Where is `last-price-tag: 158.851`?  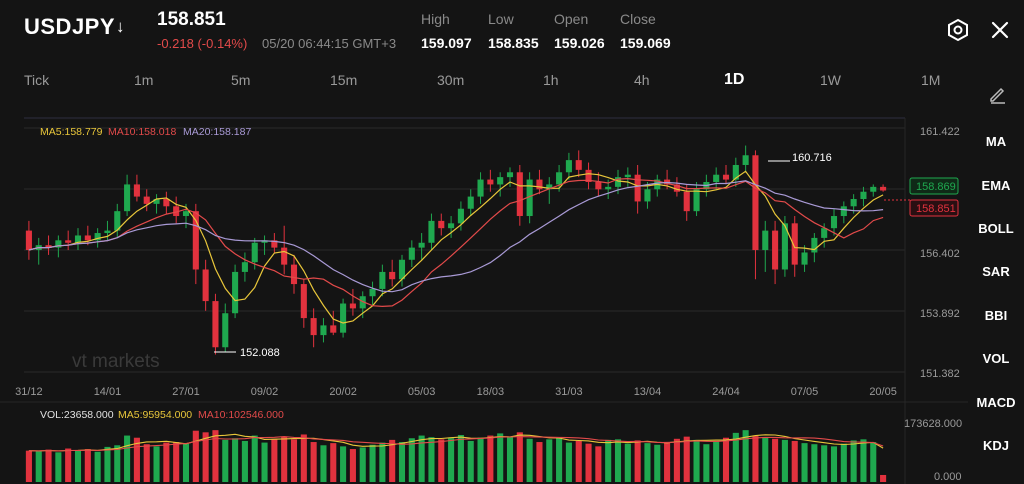
last-price-tag: 158.851 is located at coordinates (936, 209).